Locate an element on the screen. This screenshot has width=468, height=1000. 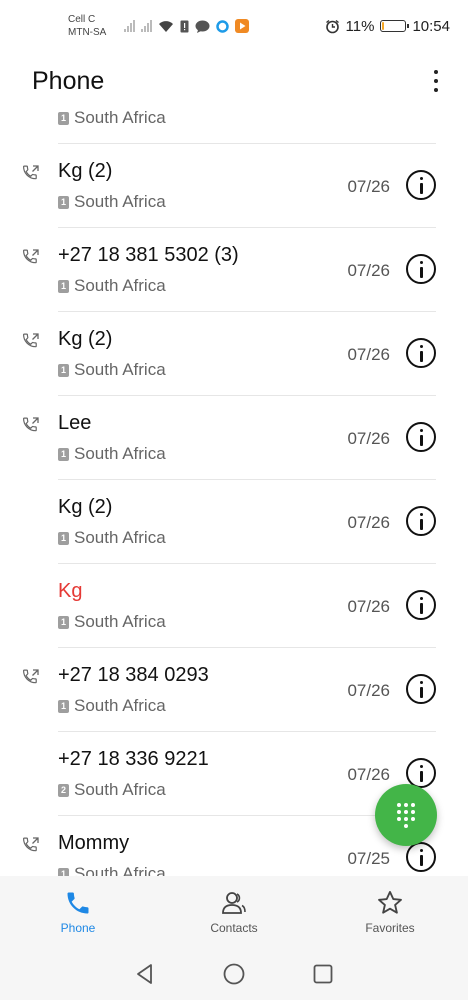
tab-phone: Phone is located at coordinates (78, 912).